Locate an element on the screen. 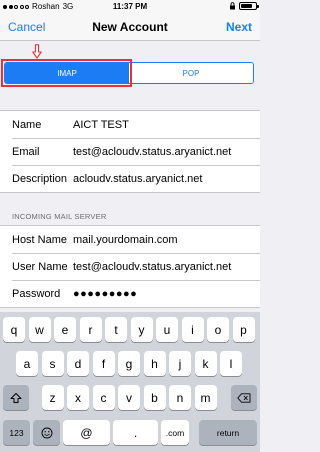 The width and height of the screenshot is (320, 452). description-label: Description is located at coordinates (40, 178).